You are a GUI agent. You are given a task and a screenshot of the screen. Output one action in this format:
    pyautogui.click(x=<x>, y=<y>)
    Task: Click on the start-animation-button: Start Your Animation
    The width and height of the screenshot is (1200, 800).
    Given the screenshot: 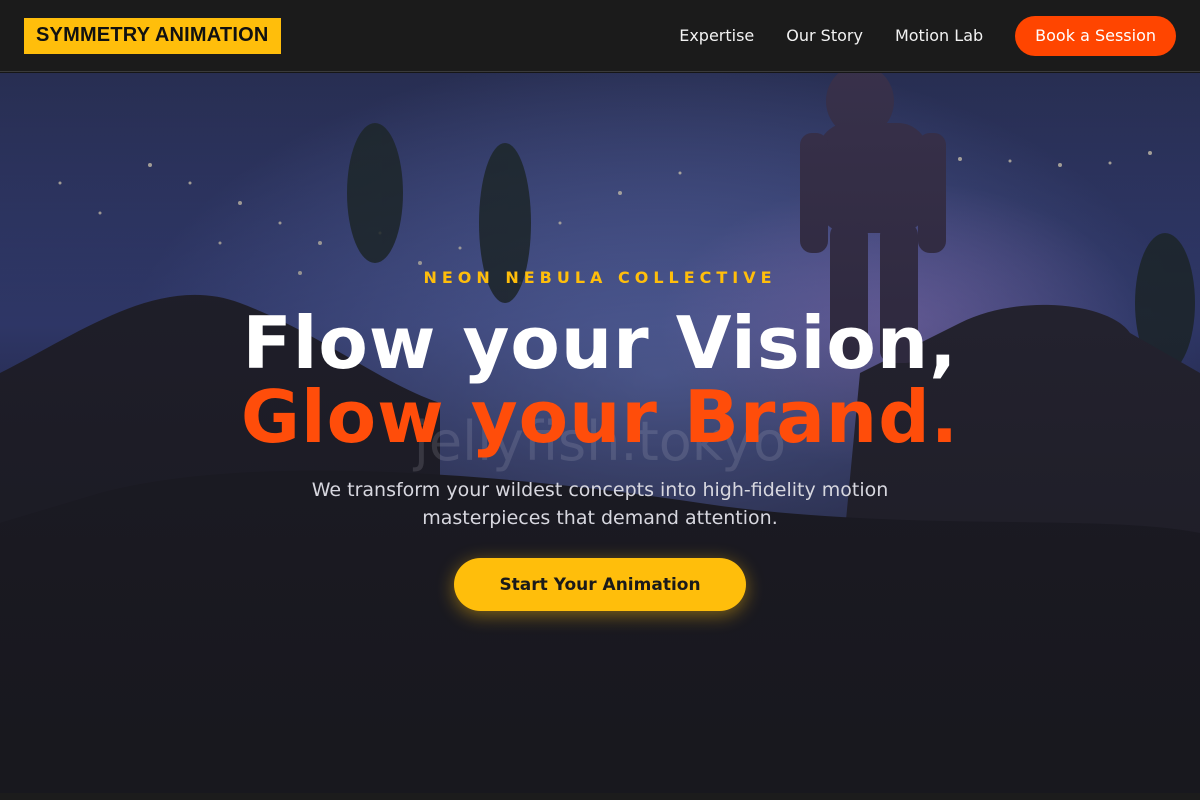 What is the action you would take?
    pyautogui.click(x=600, y=584)
    